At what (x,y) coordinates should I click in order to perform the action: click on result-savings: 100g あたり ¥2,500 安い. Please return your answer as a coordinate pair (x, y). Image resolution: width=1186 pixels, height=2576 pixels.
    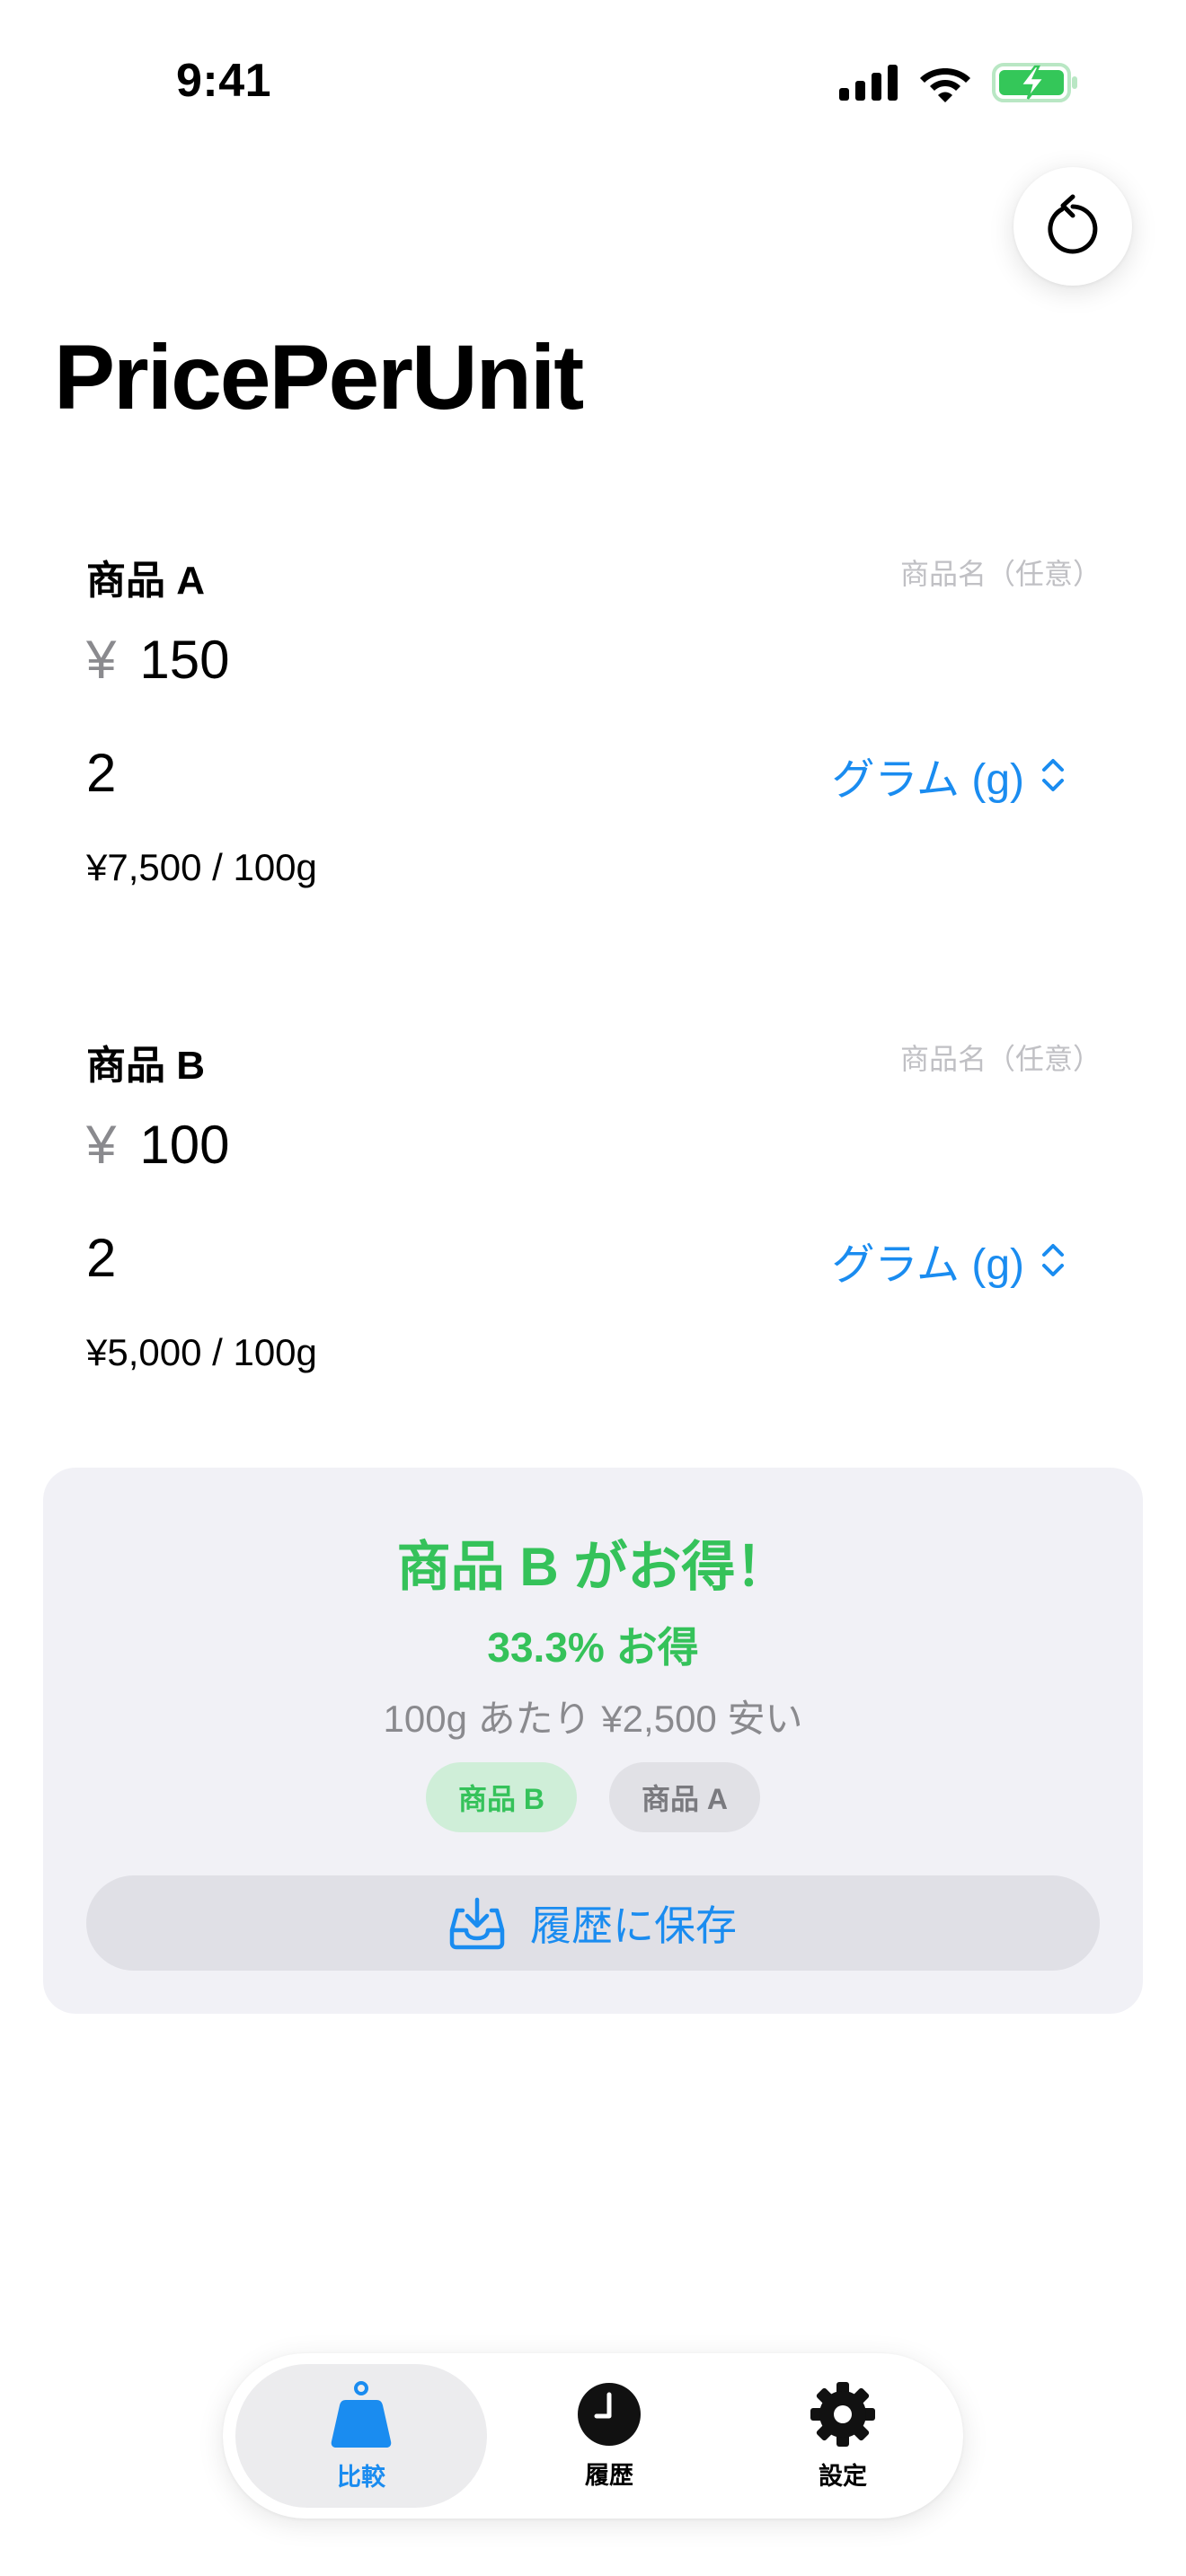
    Looking at the image, I should click on (593, 1719).